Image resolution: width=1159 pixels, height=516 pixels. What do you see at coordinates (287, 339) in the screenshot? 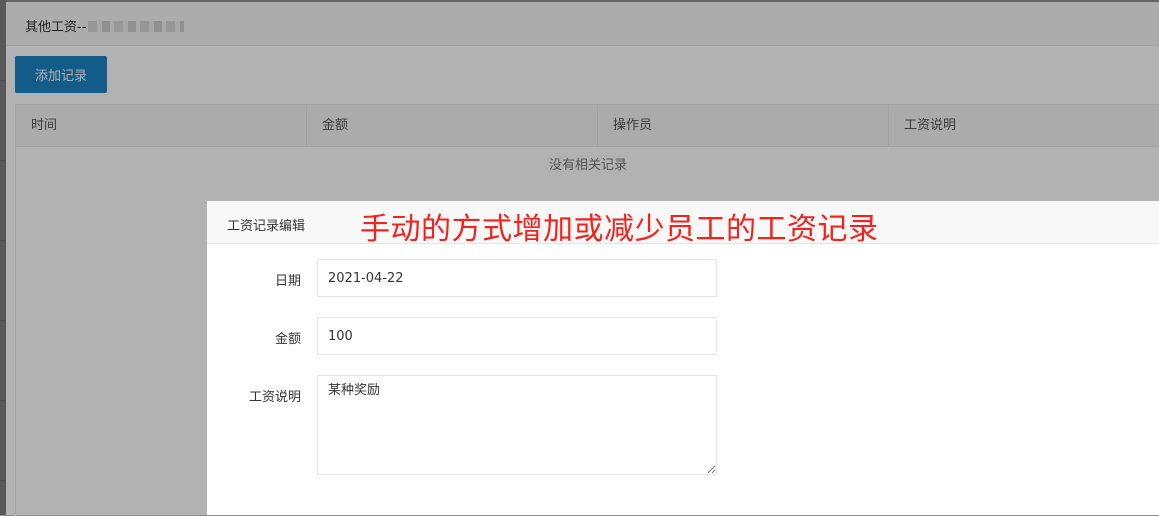
I see `amount-label: 金额` at bounding box center [287, 339].